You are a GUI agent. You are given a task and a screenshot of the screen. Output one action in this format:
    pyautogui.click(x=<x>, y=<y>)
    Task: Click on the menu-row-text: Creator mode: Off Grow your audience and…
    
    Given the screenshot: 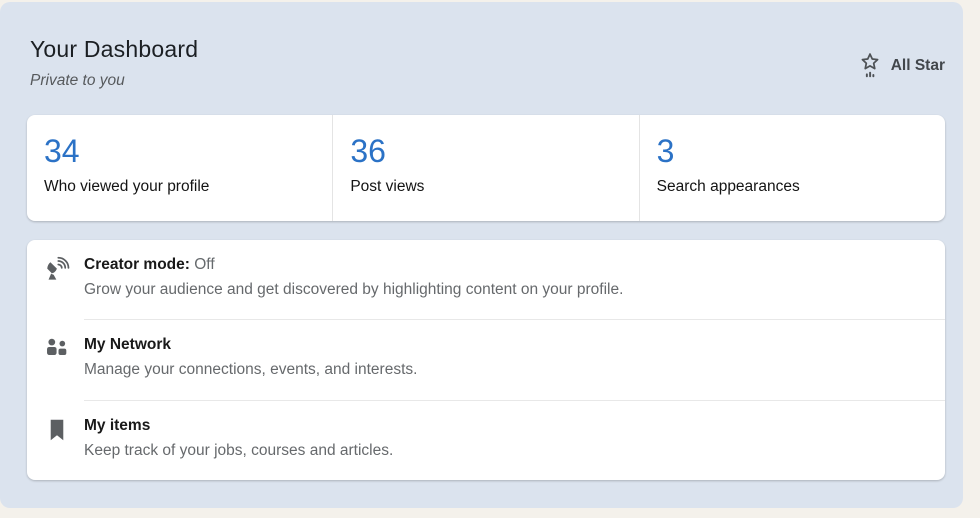 What is the action you would take?
    pyautogui.click(x=353, y=277)
    